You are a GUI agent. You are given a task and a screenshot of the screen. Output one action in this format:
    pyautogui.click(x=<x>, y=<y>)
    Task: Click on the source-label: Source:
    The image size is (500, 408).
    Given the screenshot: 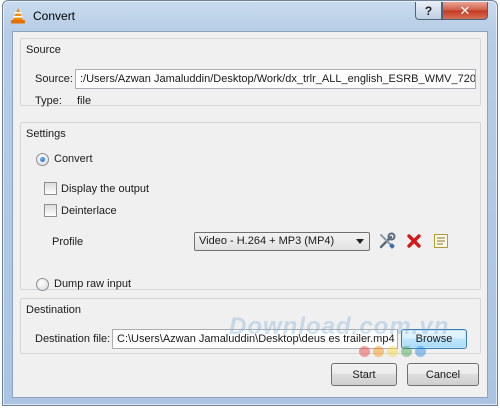 What is the action you would take?
    pyautogui.click(x=54, y=79)
    